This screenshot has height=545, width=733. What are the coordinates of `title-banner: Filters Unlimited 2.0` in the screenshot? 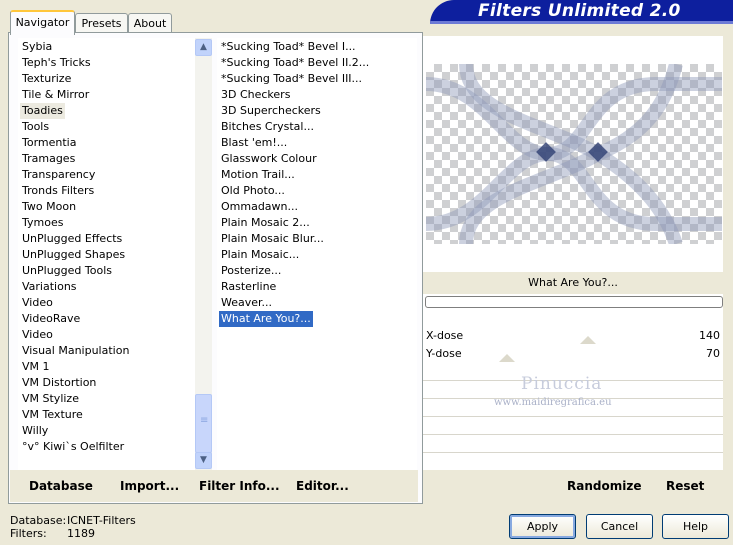 It's located at (581, 12).